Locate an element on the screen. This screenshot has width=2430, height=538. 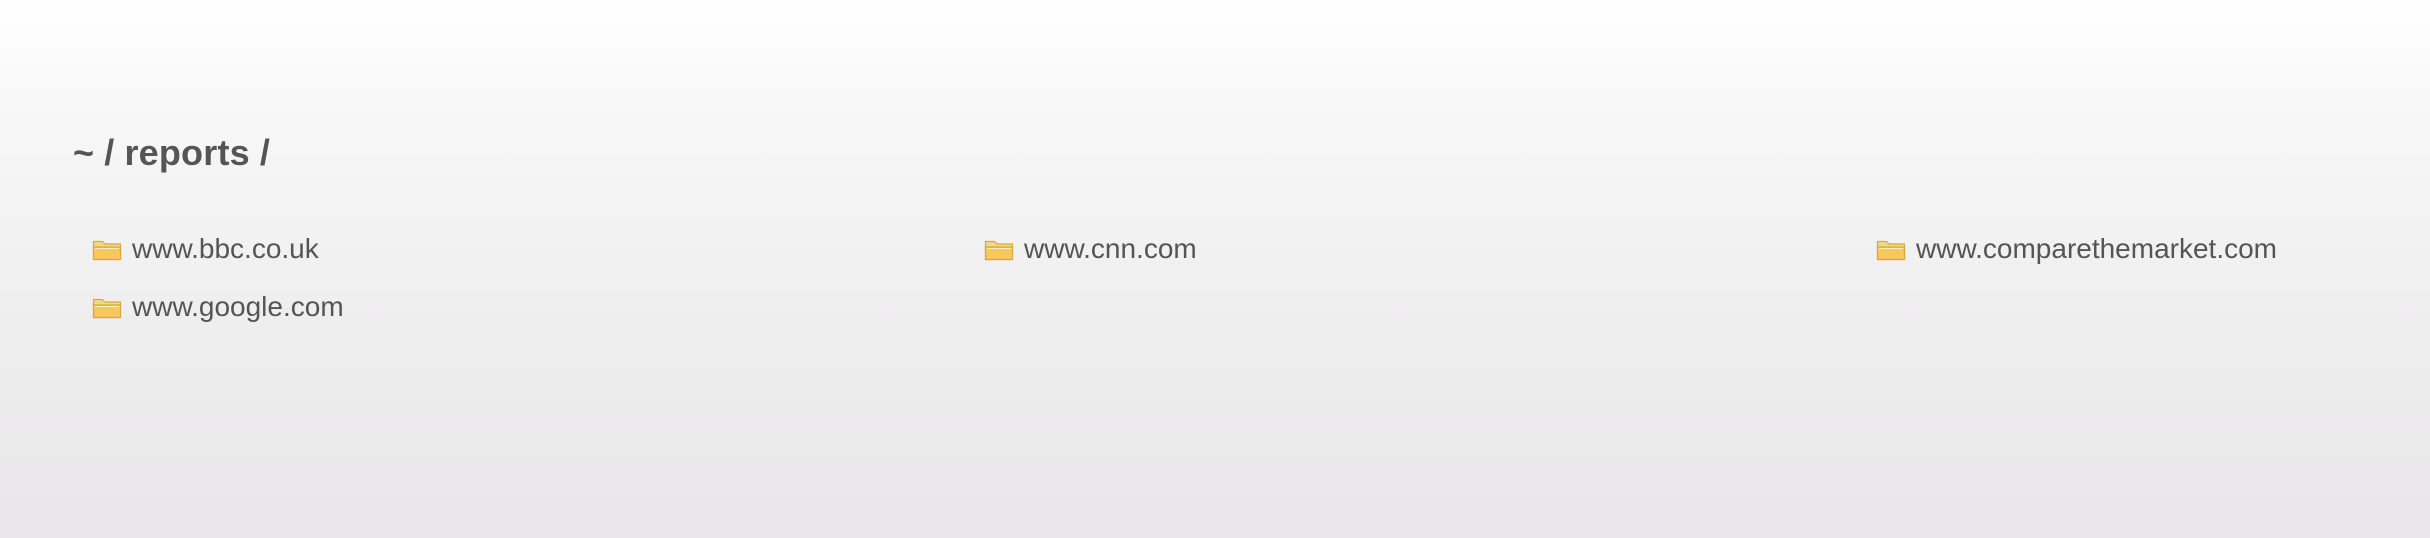
folder-item-bbc: www.bbc.co.uk is located at coordinates (538, 249).